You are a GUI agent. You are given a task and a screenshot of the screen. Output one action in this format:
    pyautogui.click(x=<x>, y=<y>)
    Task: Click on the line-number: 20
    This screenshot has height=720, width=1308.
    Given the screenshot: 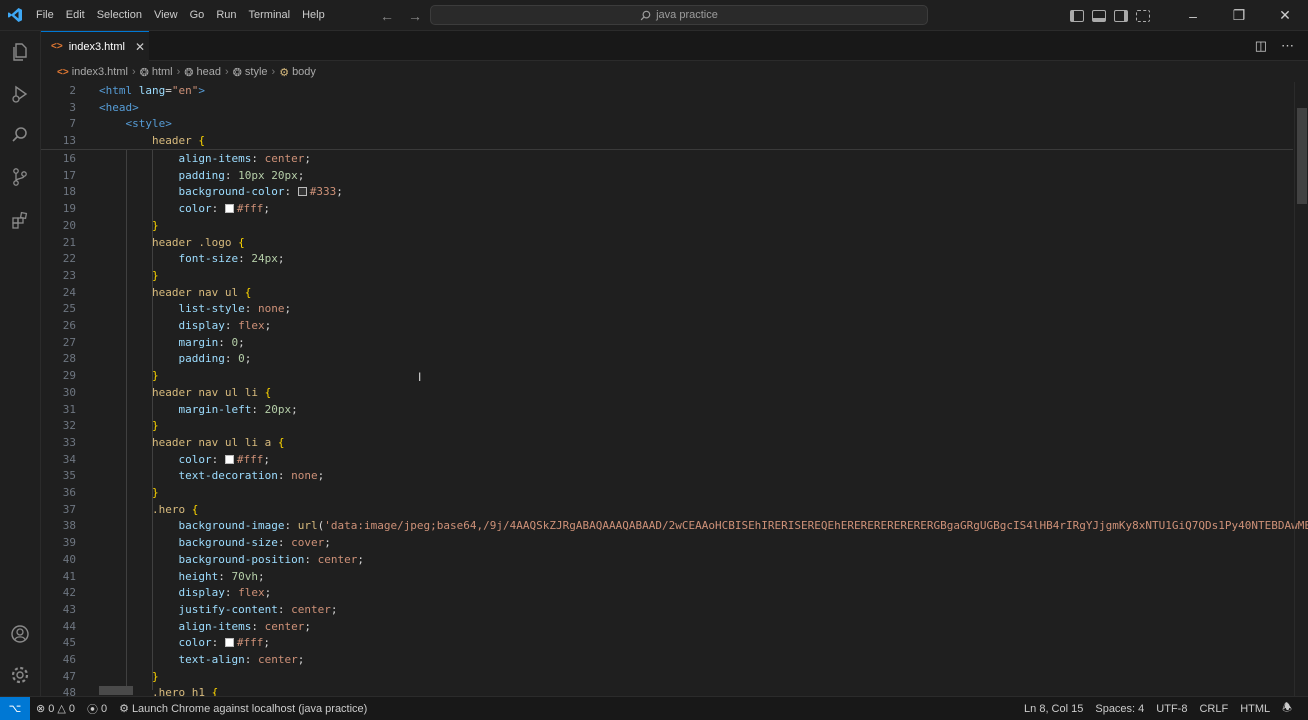 What is the action you would take?
    pyautogui.click(x=69, y=225)
    